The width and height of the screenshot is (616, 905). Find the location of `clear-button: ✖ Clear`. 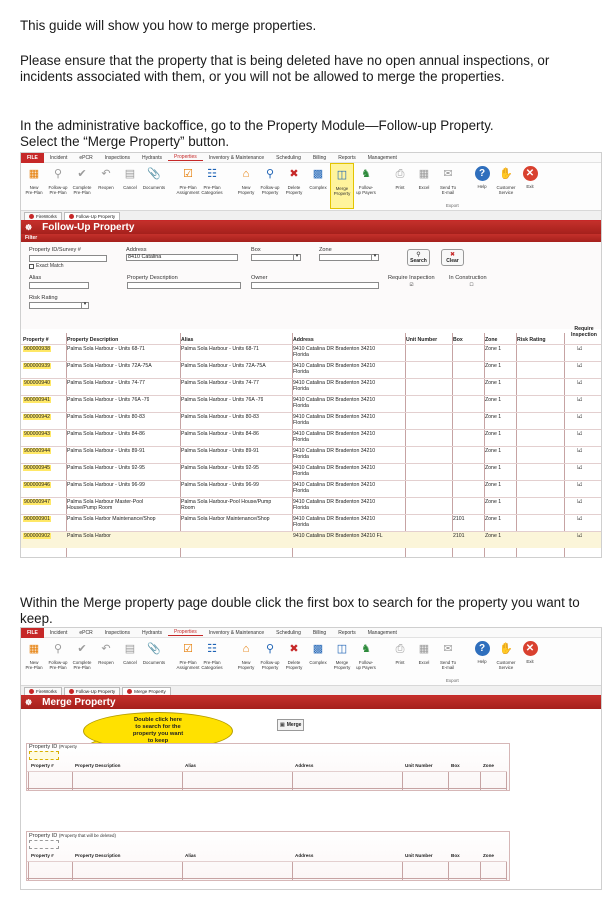

clear-button: ✖ Clear is located at coordinates (452, 257).